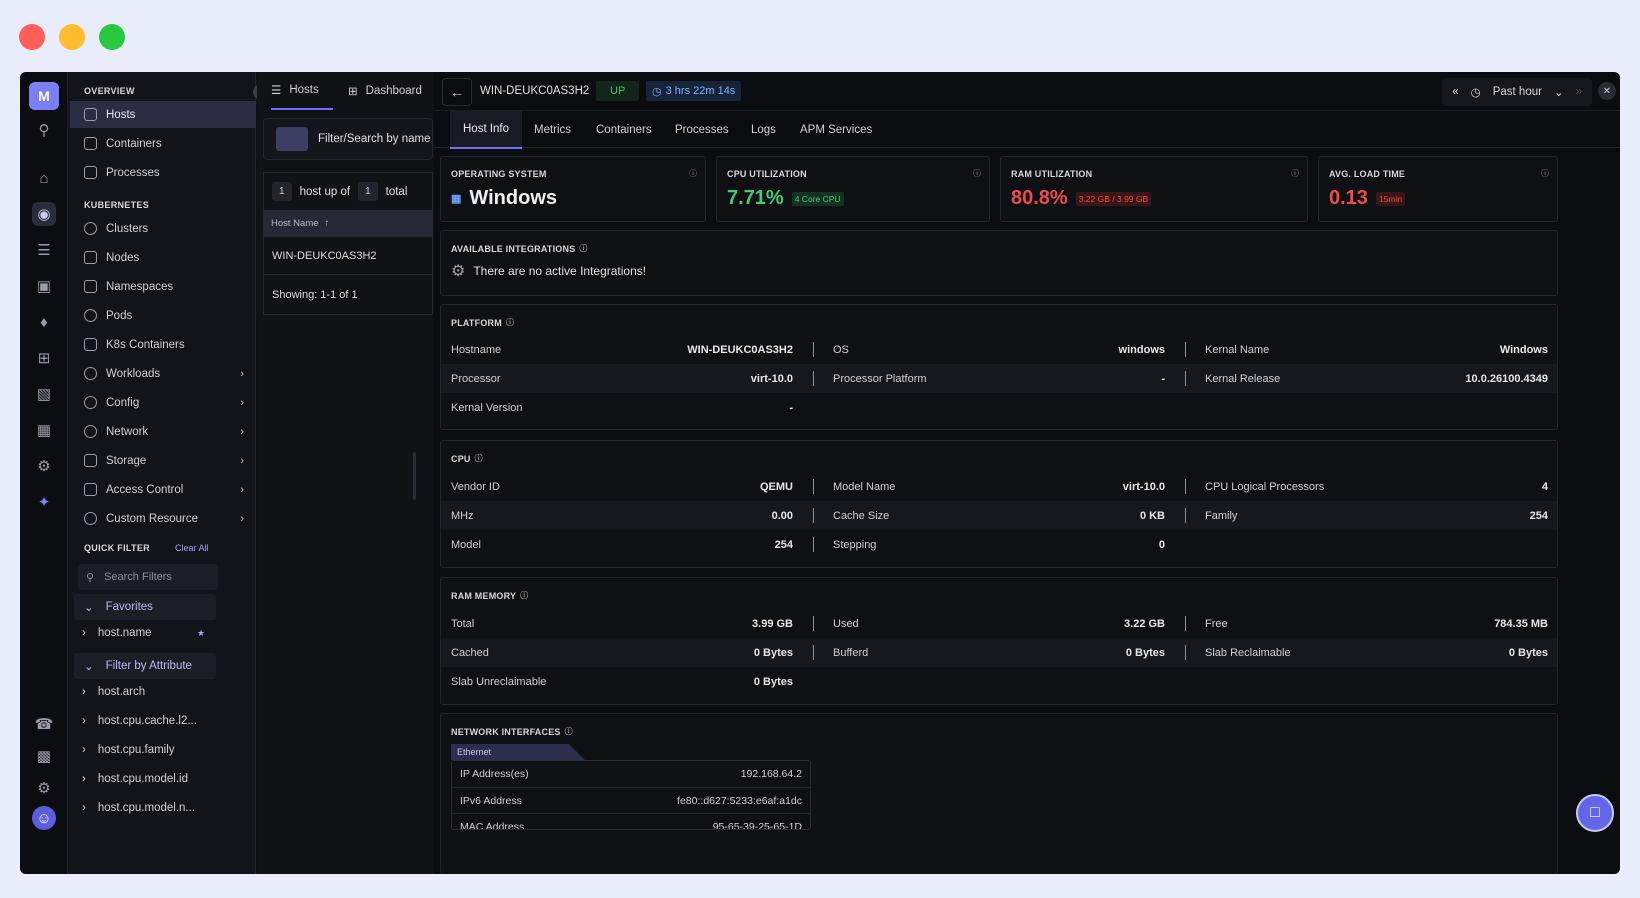 Image resolution: width=1640 pixels, height=898 pixels. I want to click on attr-item: › host.cpu.family, so click(128, 750).